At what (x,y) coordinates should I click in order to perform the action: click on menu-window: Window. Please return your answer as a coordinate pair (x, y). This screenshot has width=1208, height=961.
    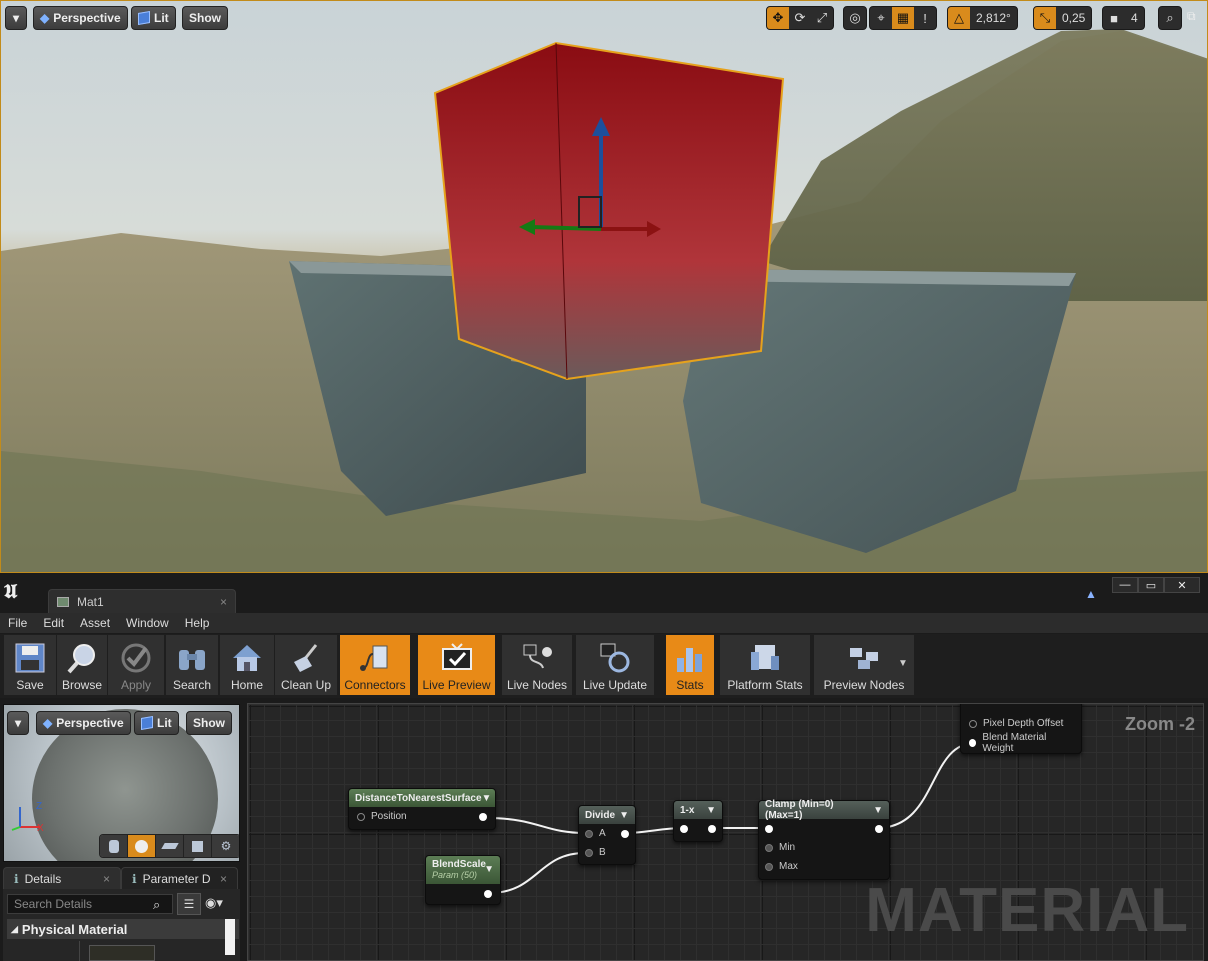
    Looking at the image, I should click on (147, 623).